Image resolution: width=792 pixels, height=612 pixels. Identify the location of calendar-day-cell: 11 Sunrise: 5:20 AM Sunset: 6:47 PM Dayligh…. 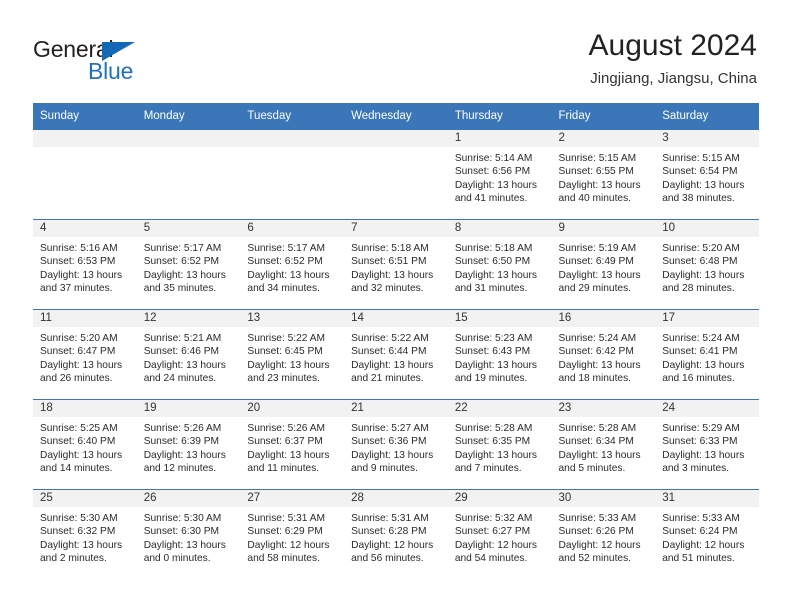
(85, 354).